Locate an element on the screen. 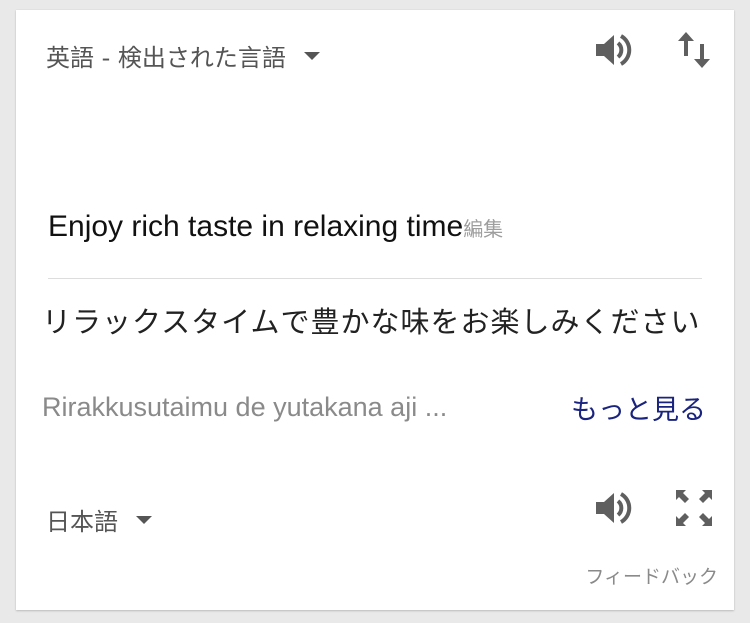 The width and height of the screenshot is (750, 623). target-language-label: 日本語 is located at coordinates (82, 522).